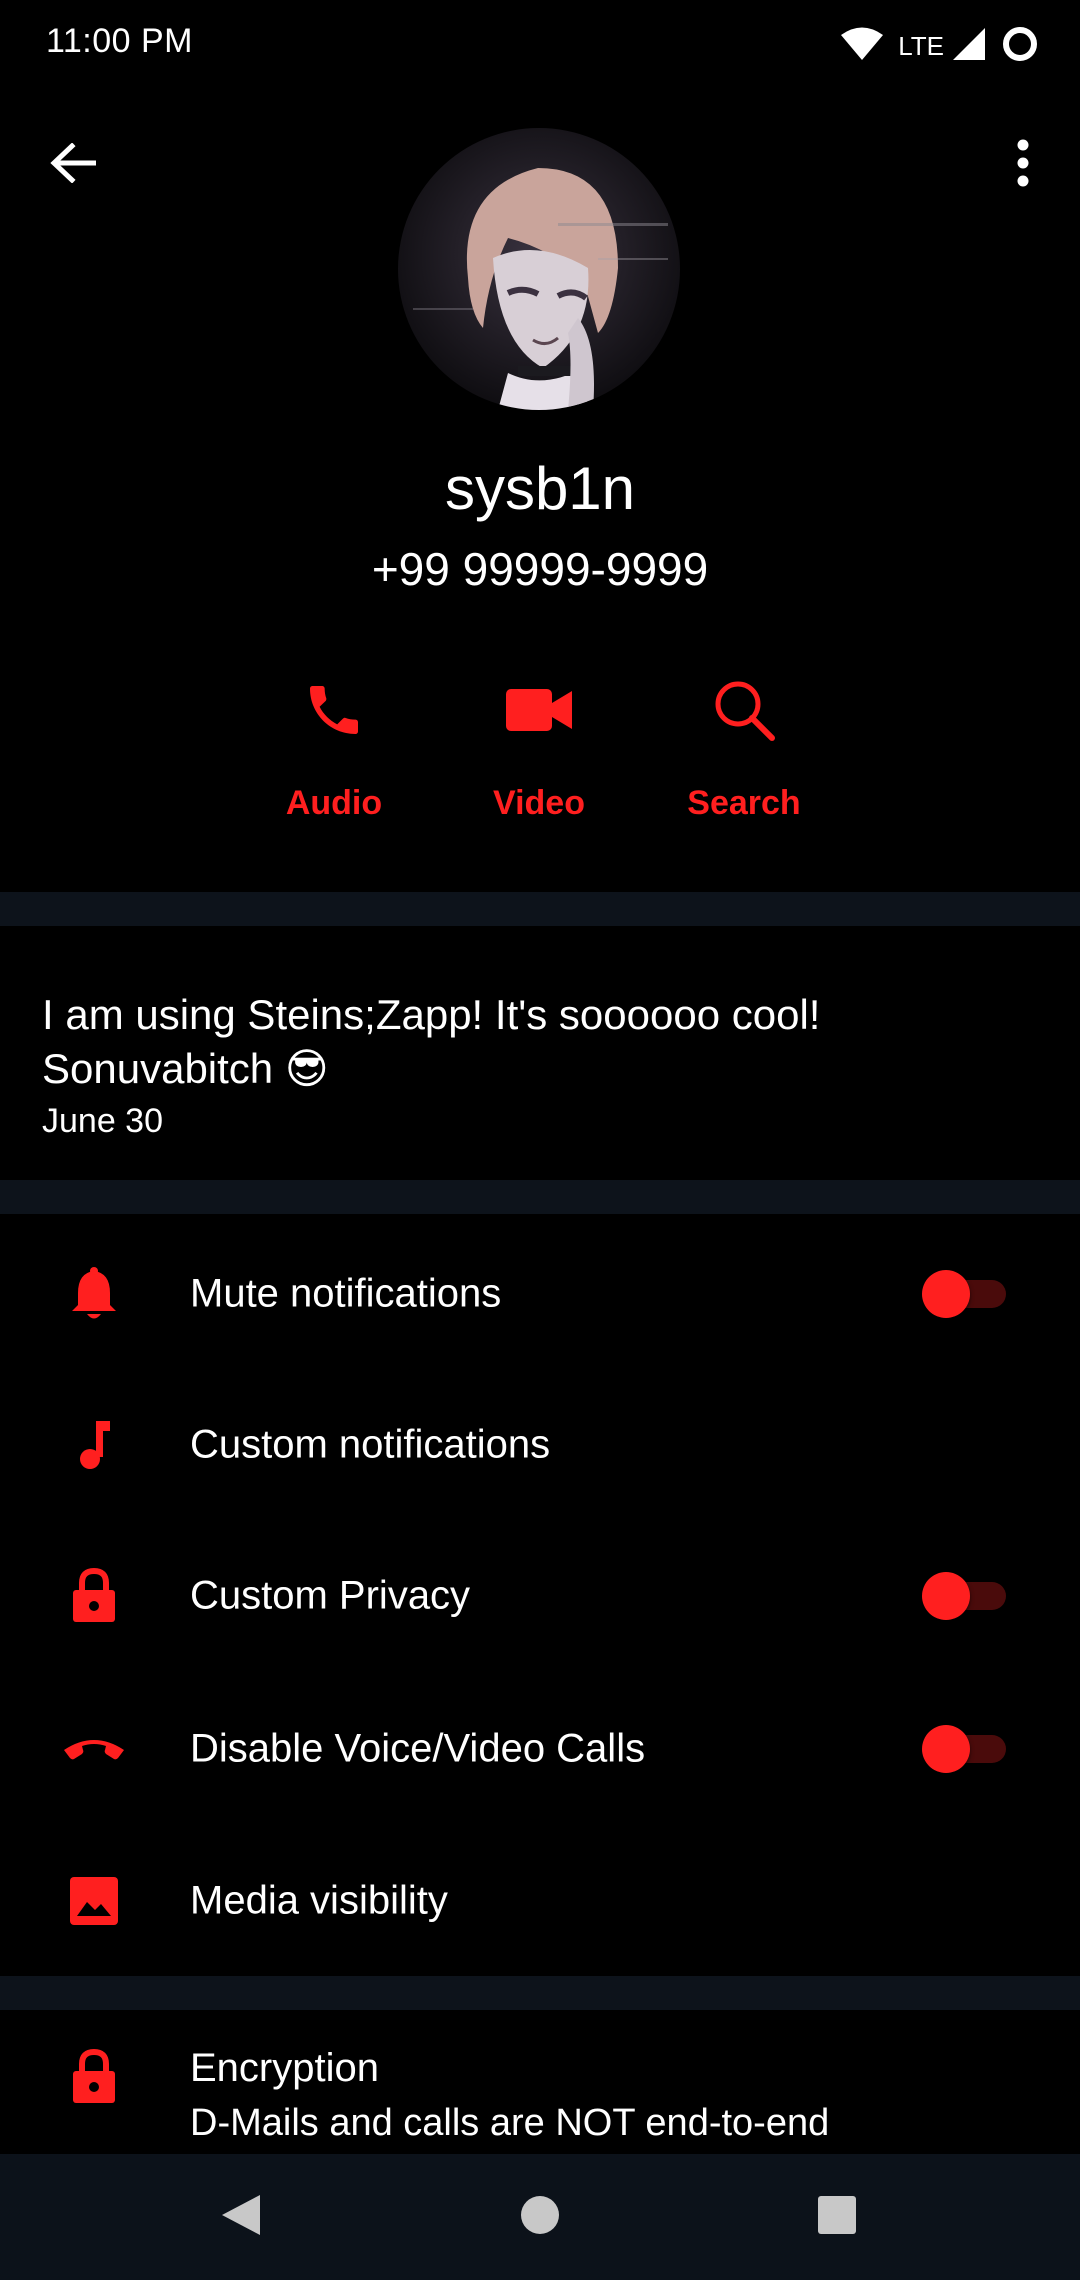 This screenshot has width=1080, height=2280. What do you see at coordinates (102, 1121) in the screenshot?
I see `about-date: June 30` at bounding box center [102, 1121].